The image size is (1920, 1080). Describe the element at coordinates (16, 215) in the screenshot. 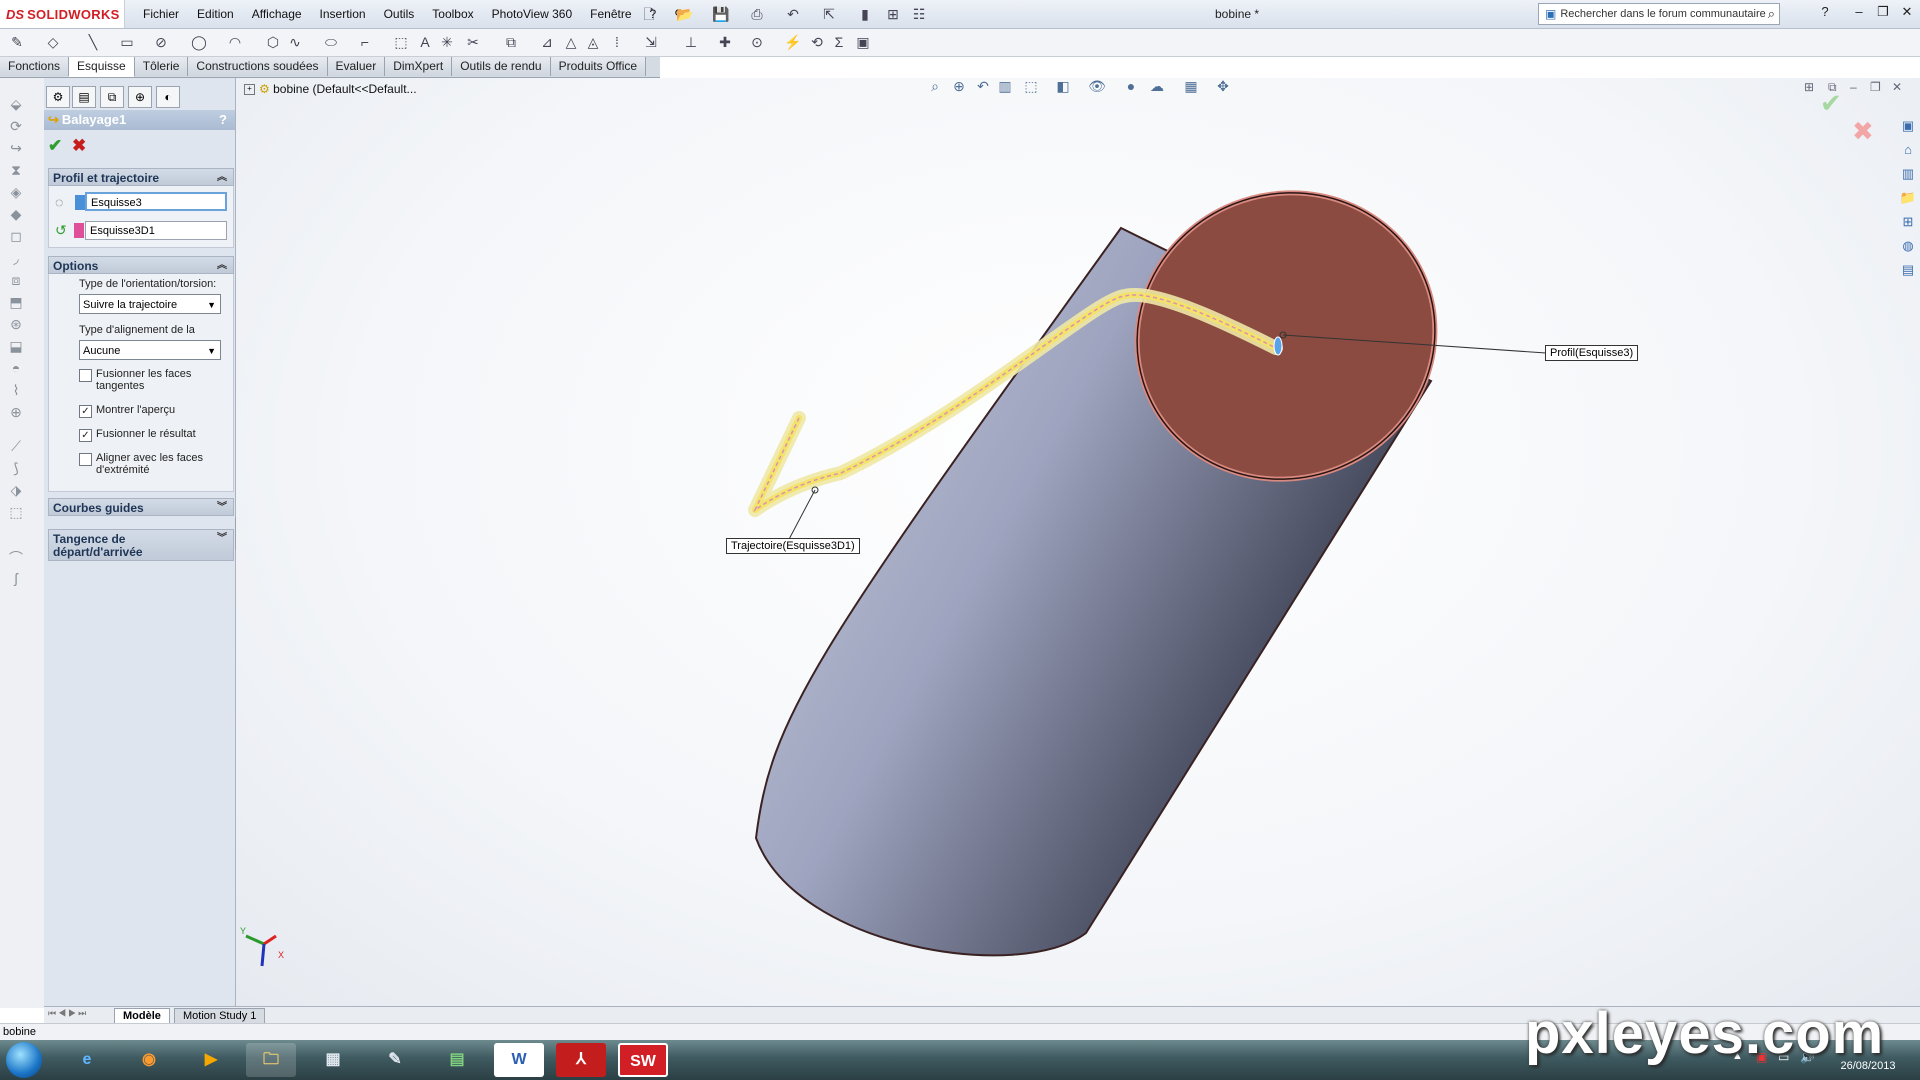

I see `cut-extrude-icon: ◆` at that location.